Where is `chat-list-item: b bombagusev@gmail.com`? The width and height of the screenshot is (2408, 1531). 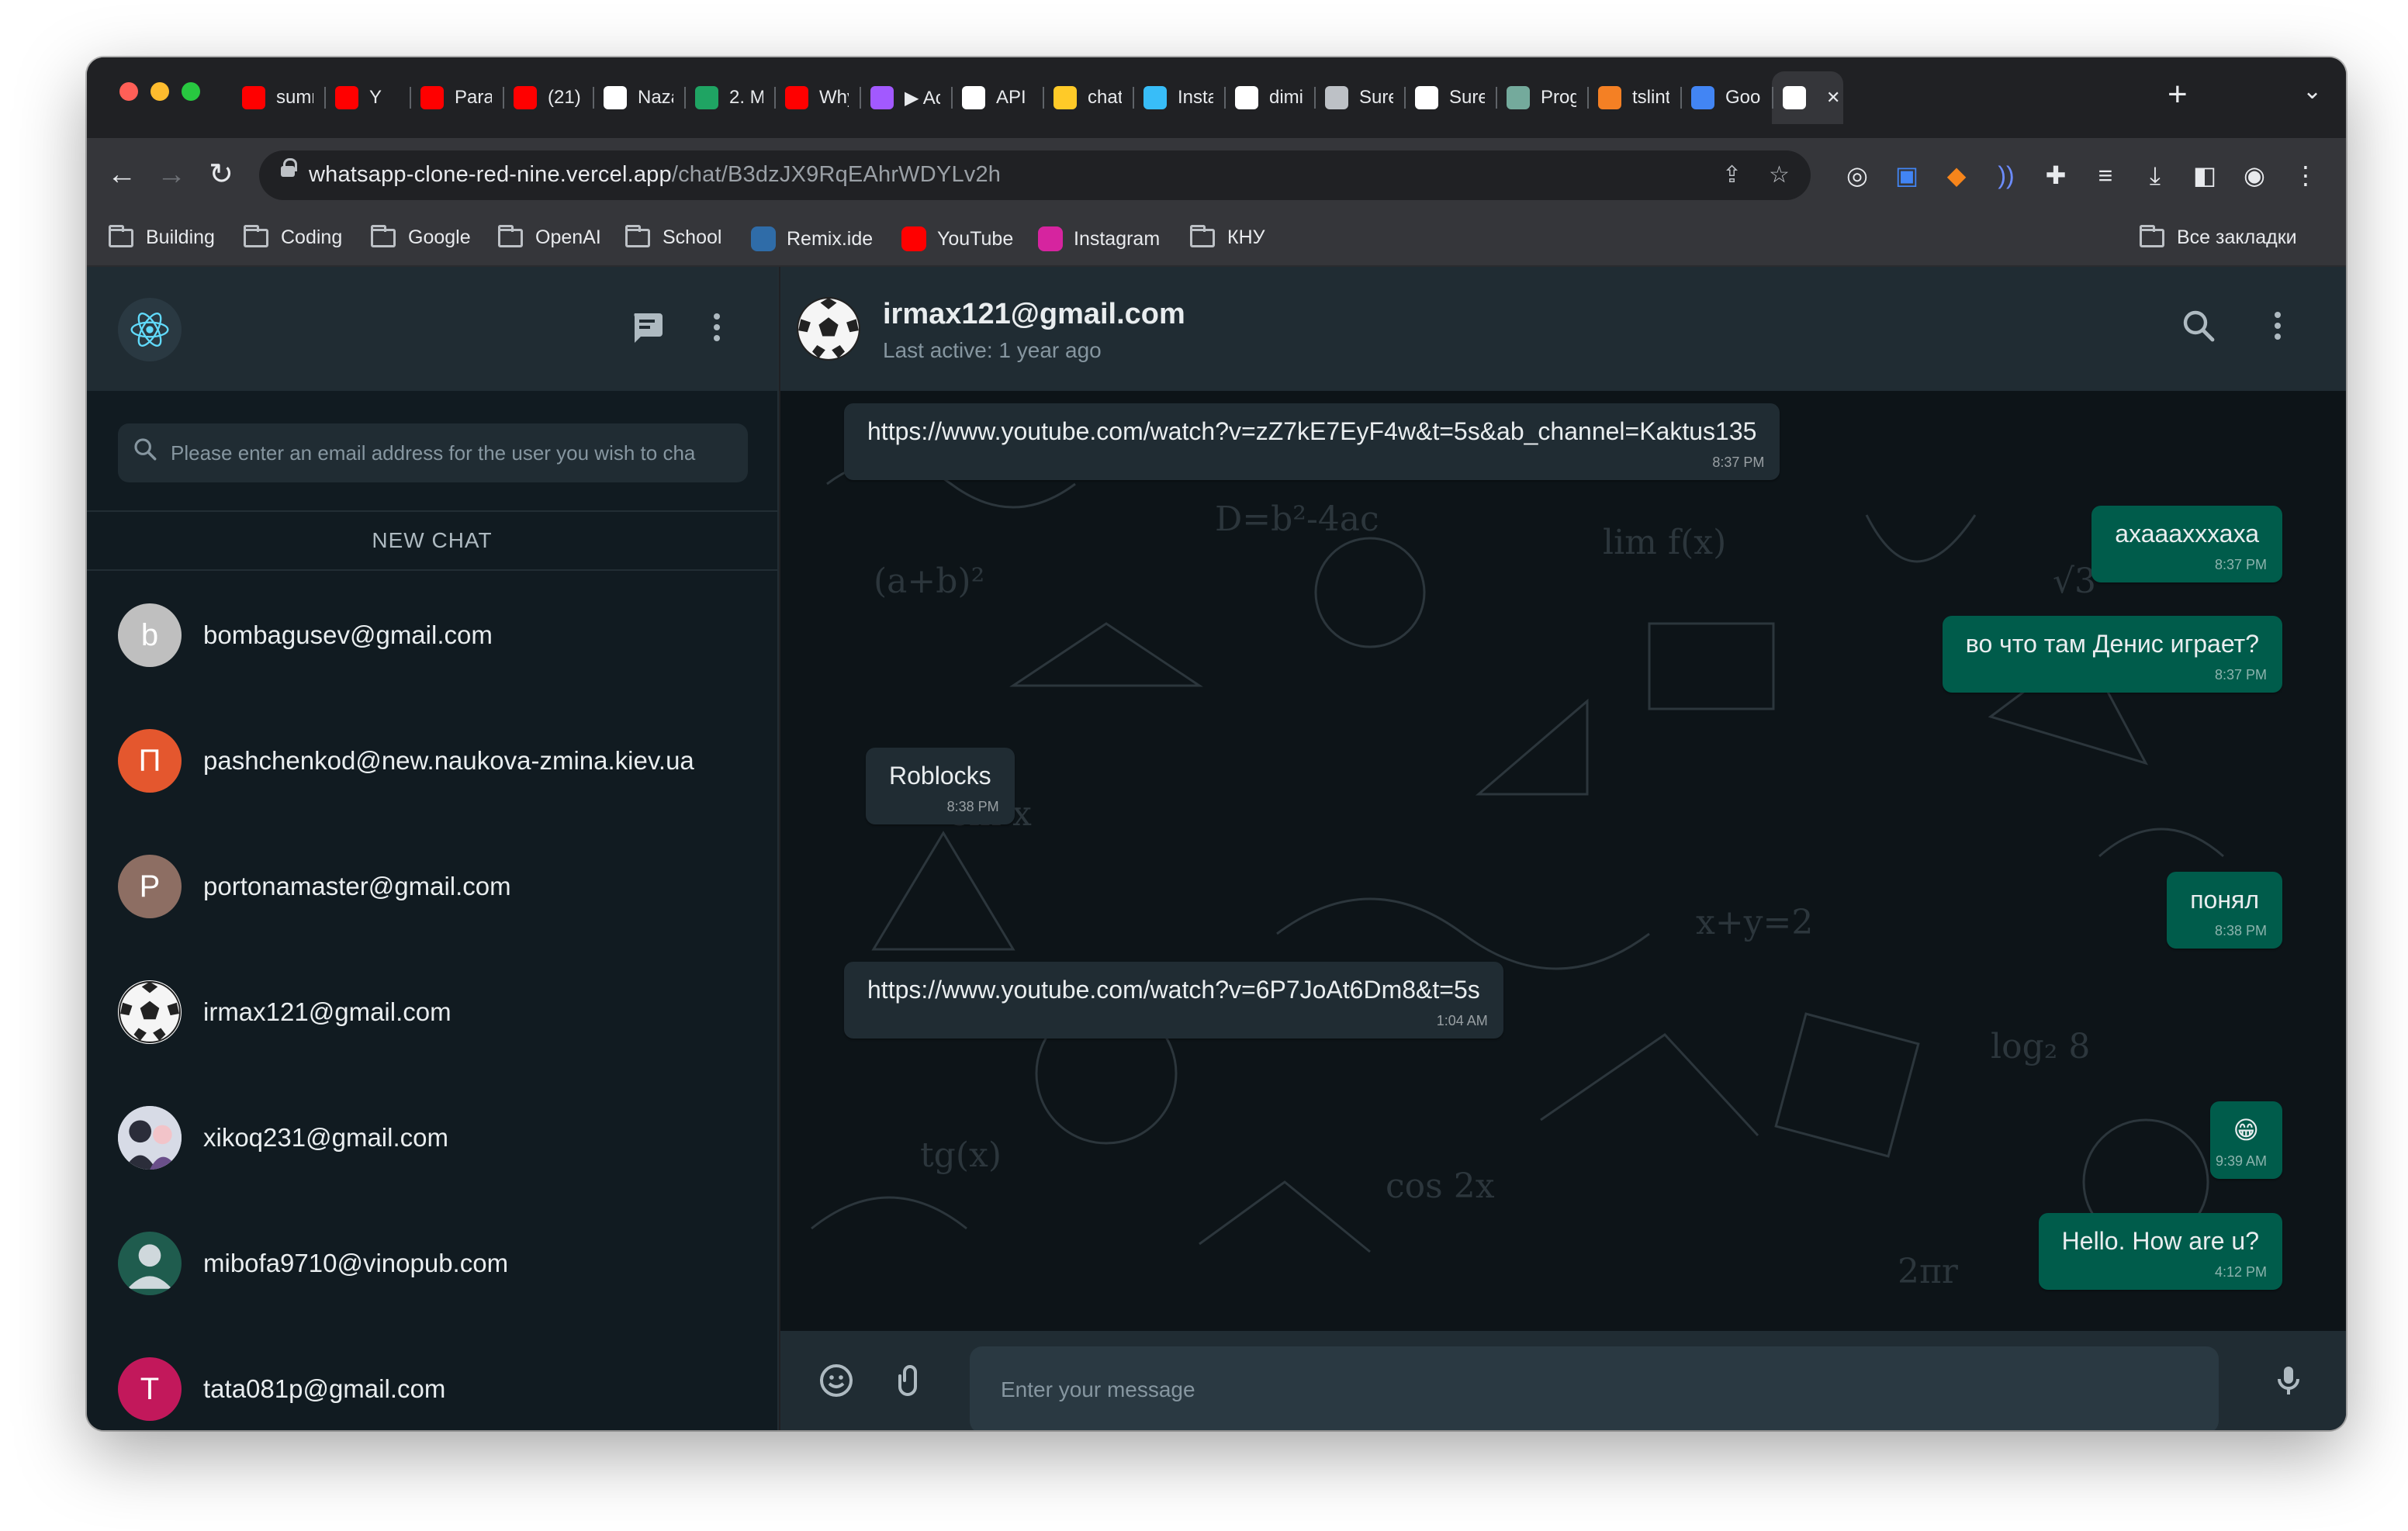
chat-list-item: b bombagusev@gmail.com is located at coordinates (432, 635).